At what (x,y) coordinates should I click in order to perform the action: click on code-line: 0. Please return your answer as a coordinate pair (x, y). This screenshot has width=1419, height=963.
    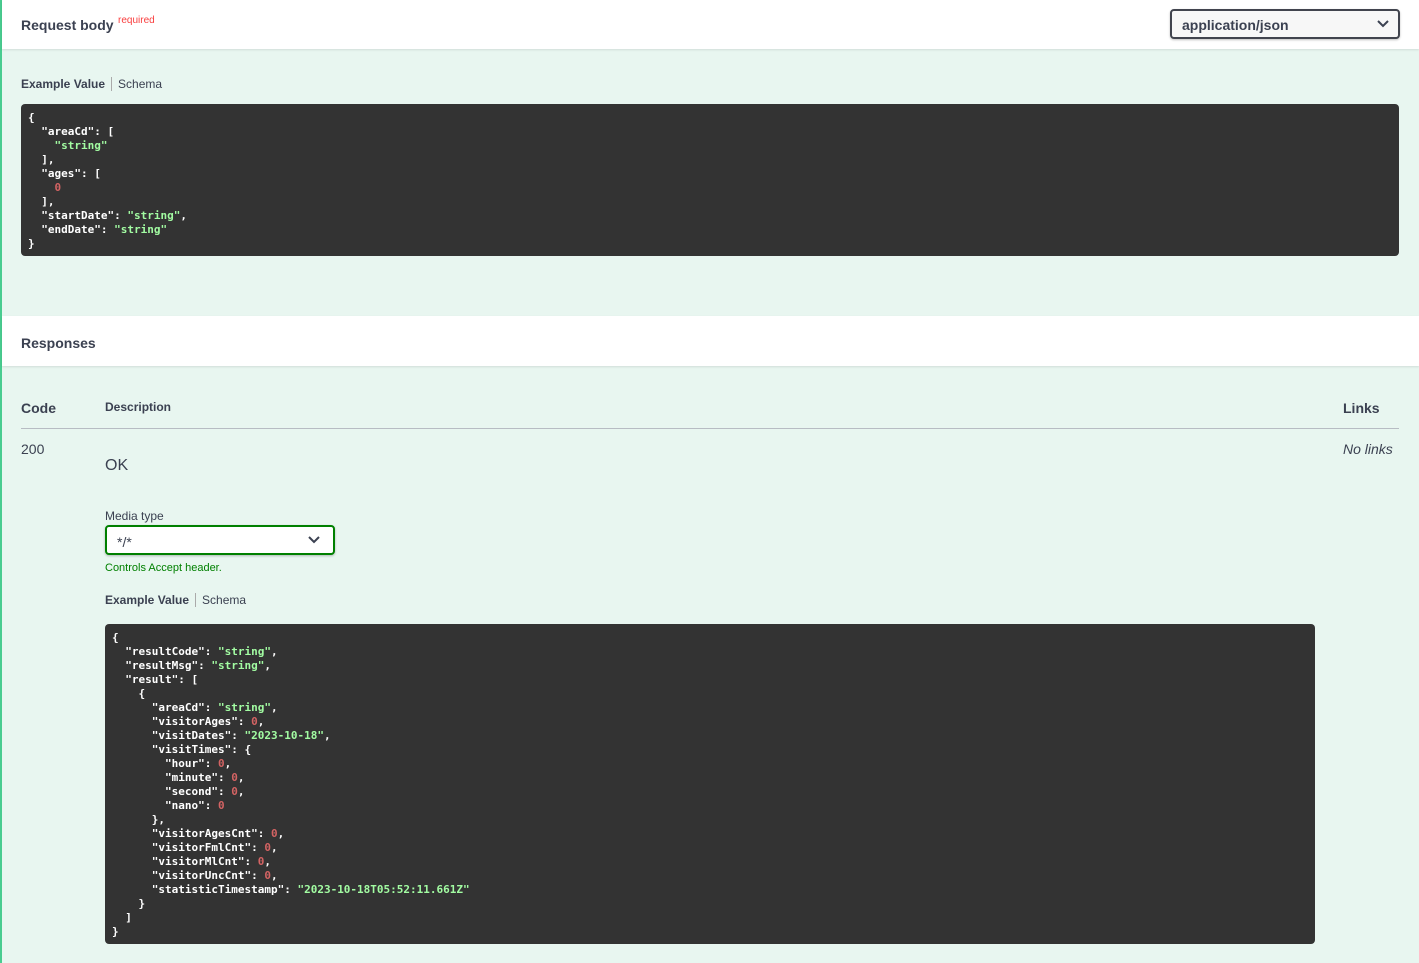
    Looking at the image, I should click on (710, 188).